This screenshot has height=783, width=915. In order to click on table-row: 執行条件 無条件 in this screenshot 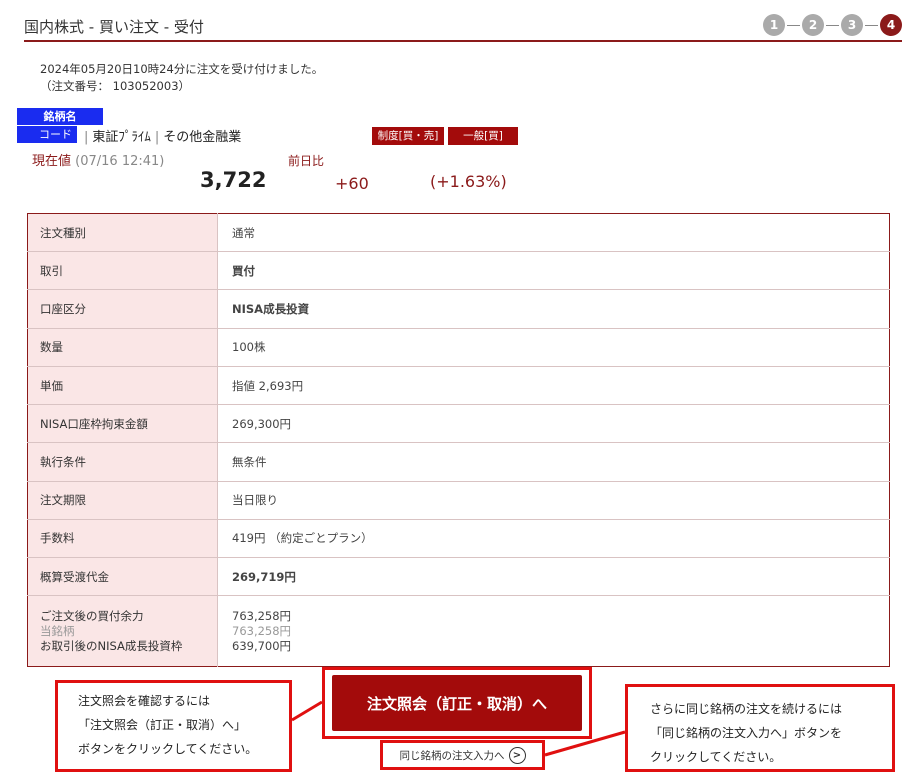, I will do `click(458, 462)`.